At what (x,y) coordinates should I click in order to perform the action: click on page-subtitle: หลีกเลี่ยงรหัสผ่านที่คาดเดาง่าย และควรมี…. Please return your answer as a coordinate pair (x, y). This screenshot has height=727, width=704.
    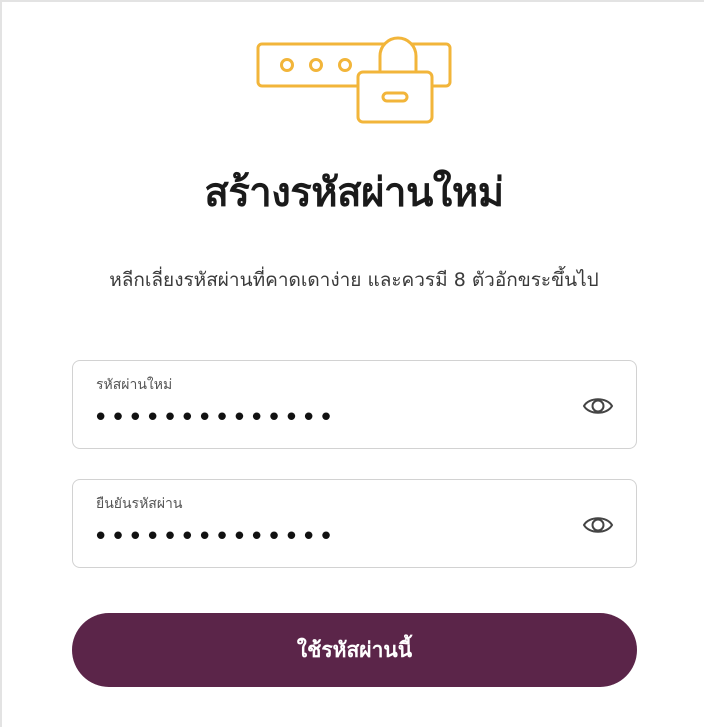
    Looking at the image, I should click on (354, 280).